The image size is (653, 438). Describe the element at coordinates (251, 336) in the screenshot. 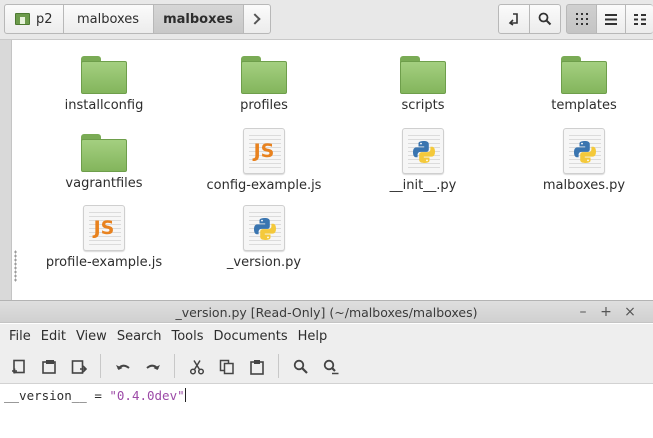

I see `menu-documents: Documents` at that location.